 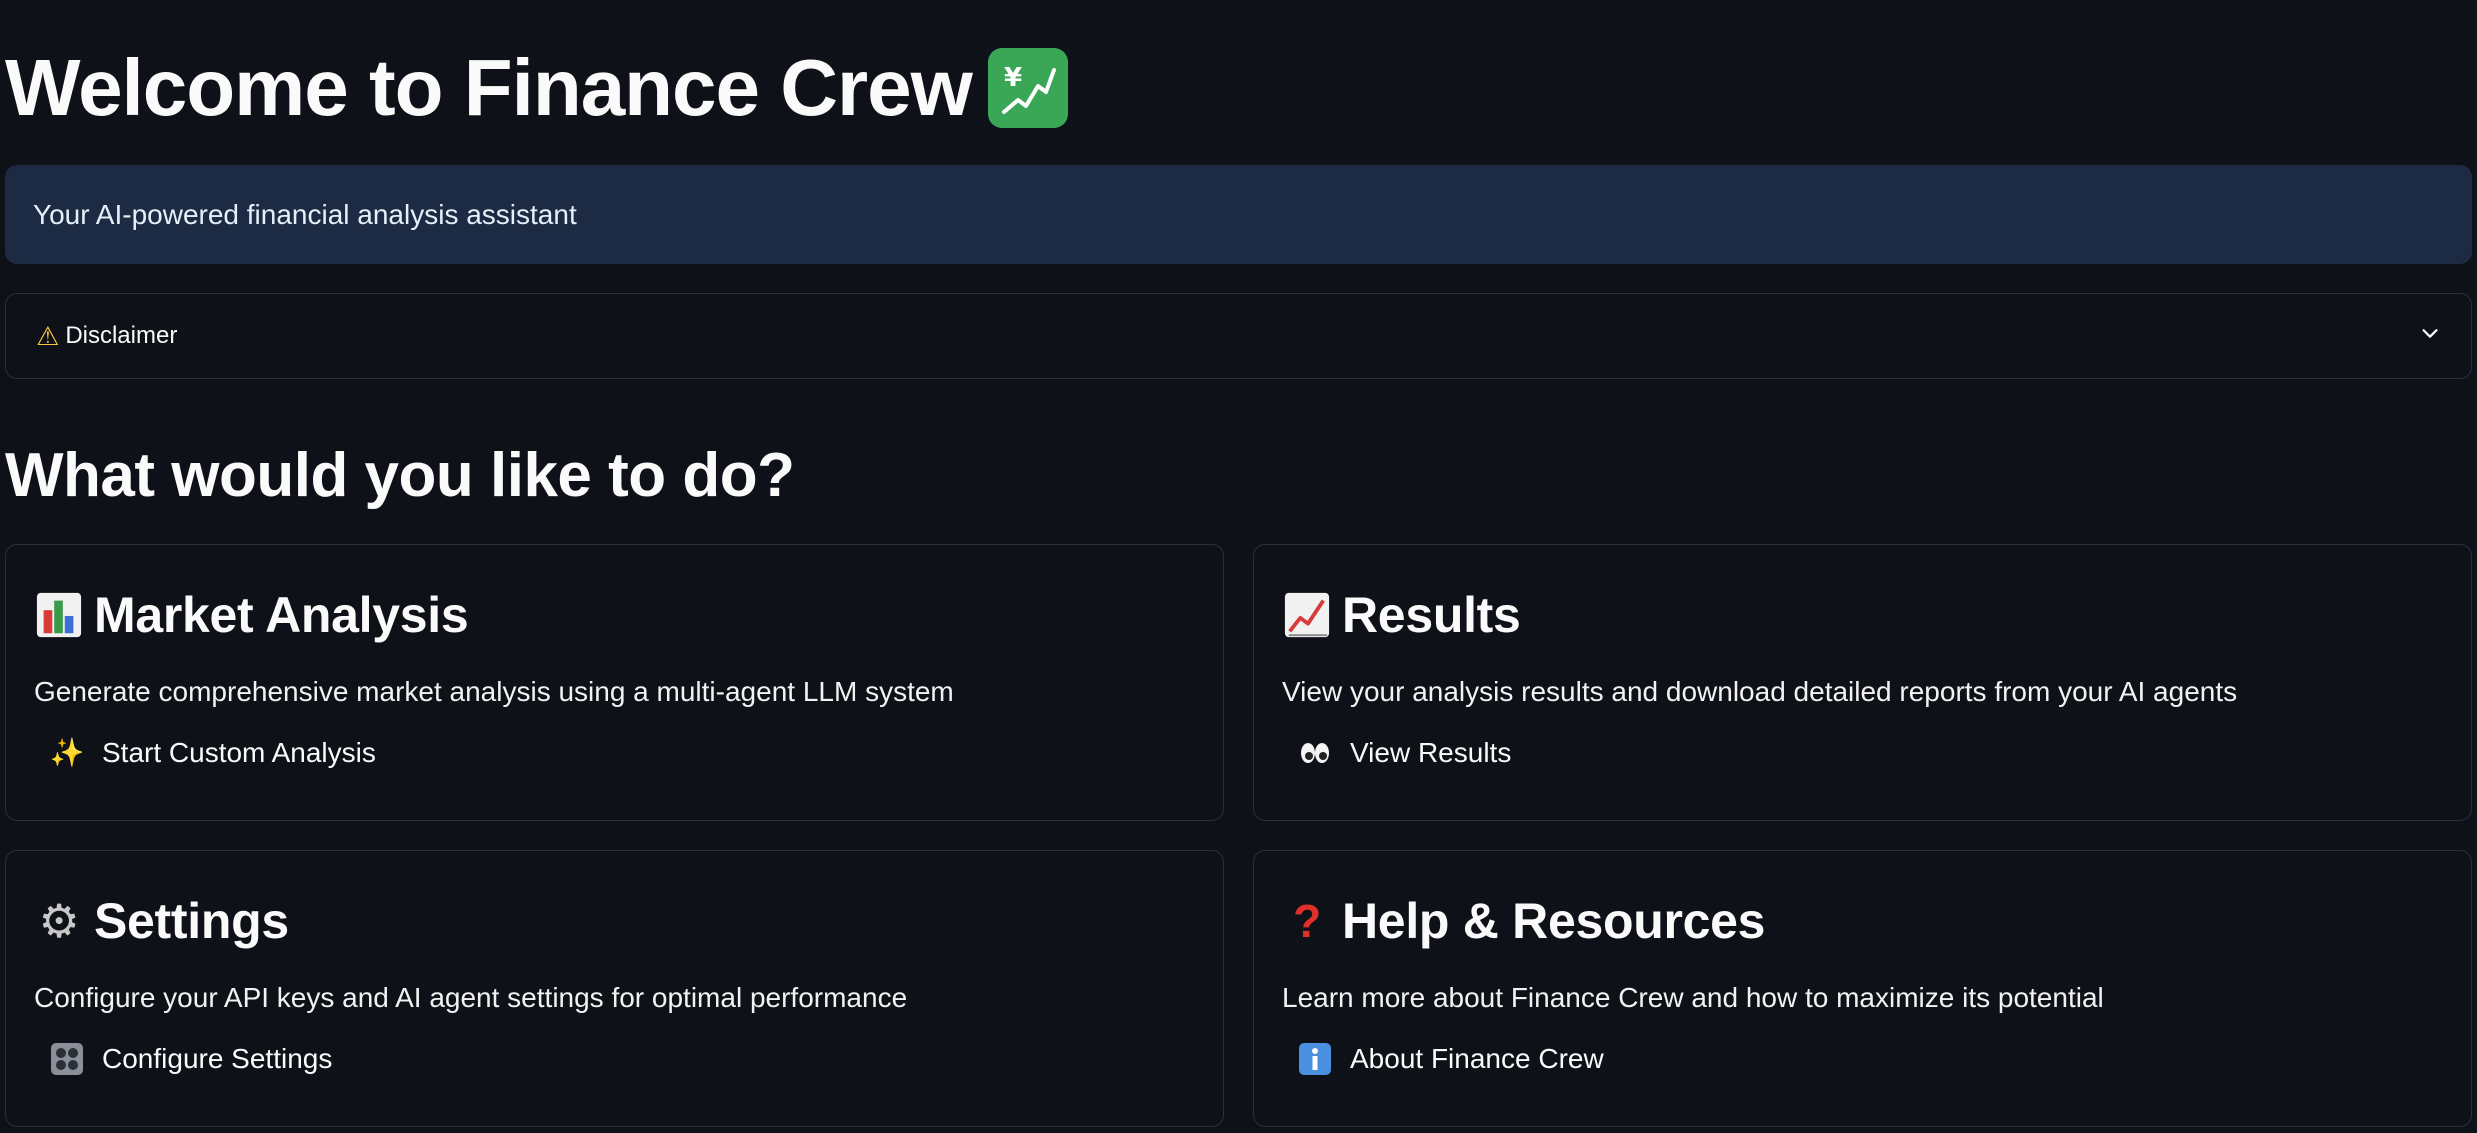 What do you see at coordinates (1238, 336) in the screenshot?
I see `disclaimer-expander: ⚠ Disclaimer` at bounding box center [1238, 336].